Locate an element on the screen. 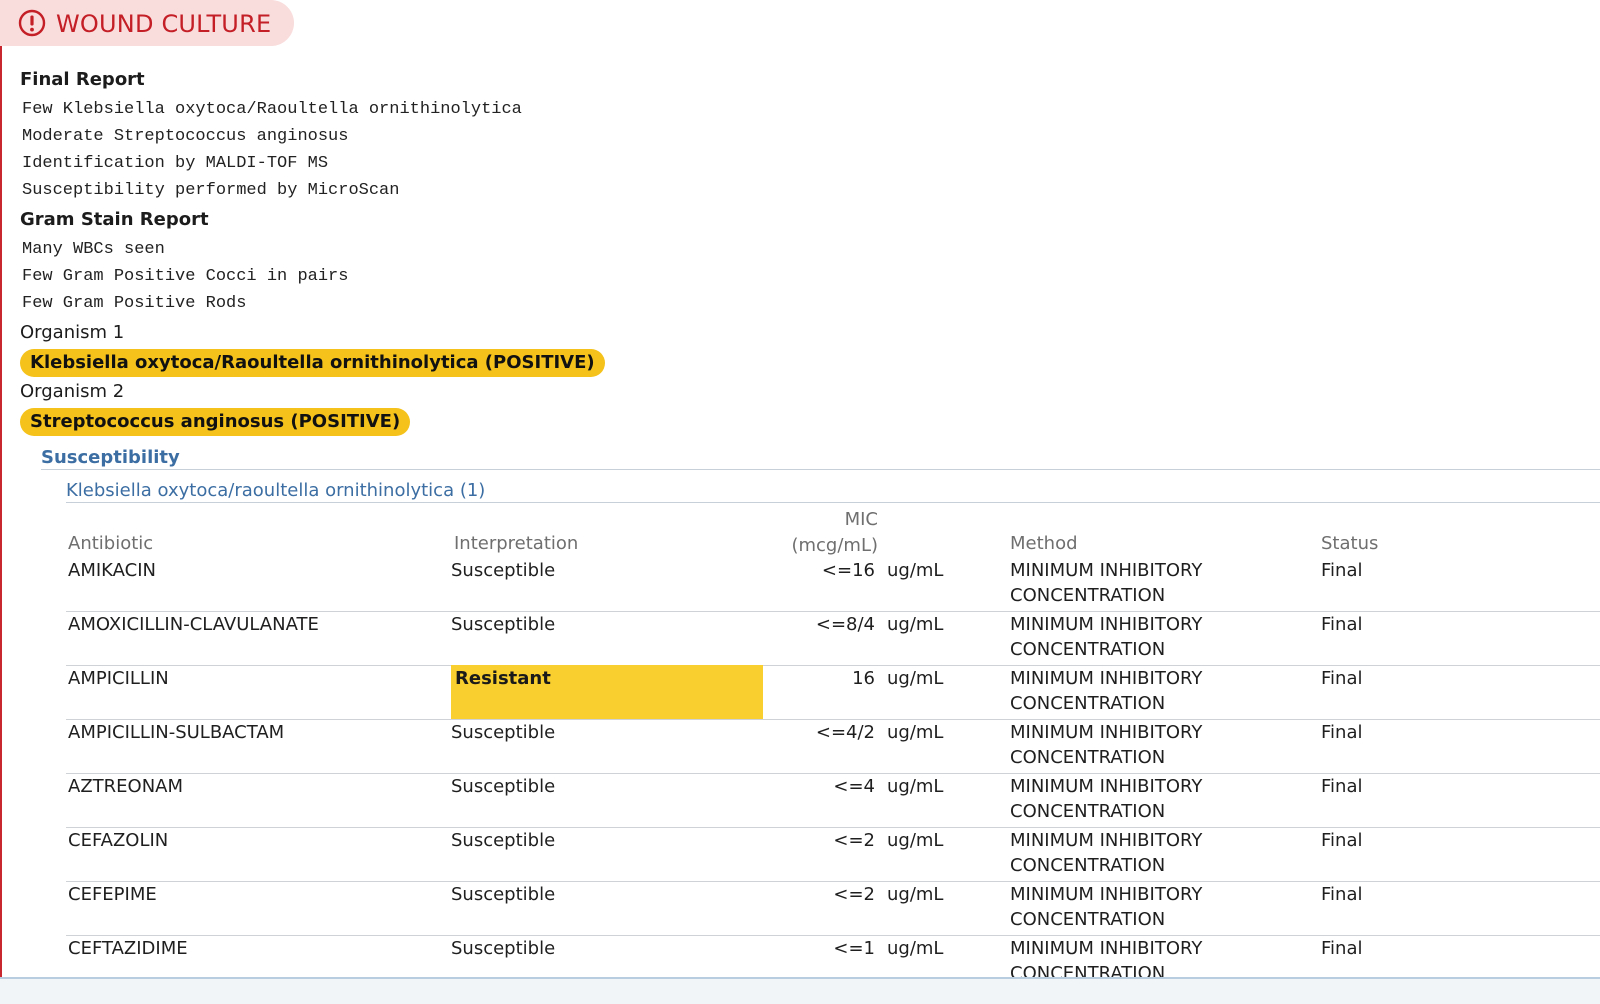  antibiotic-cell: AMPICILLIN is located at coordinates (118, 678).